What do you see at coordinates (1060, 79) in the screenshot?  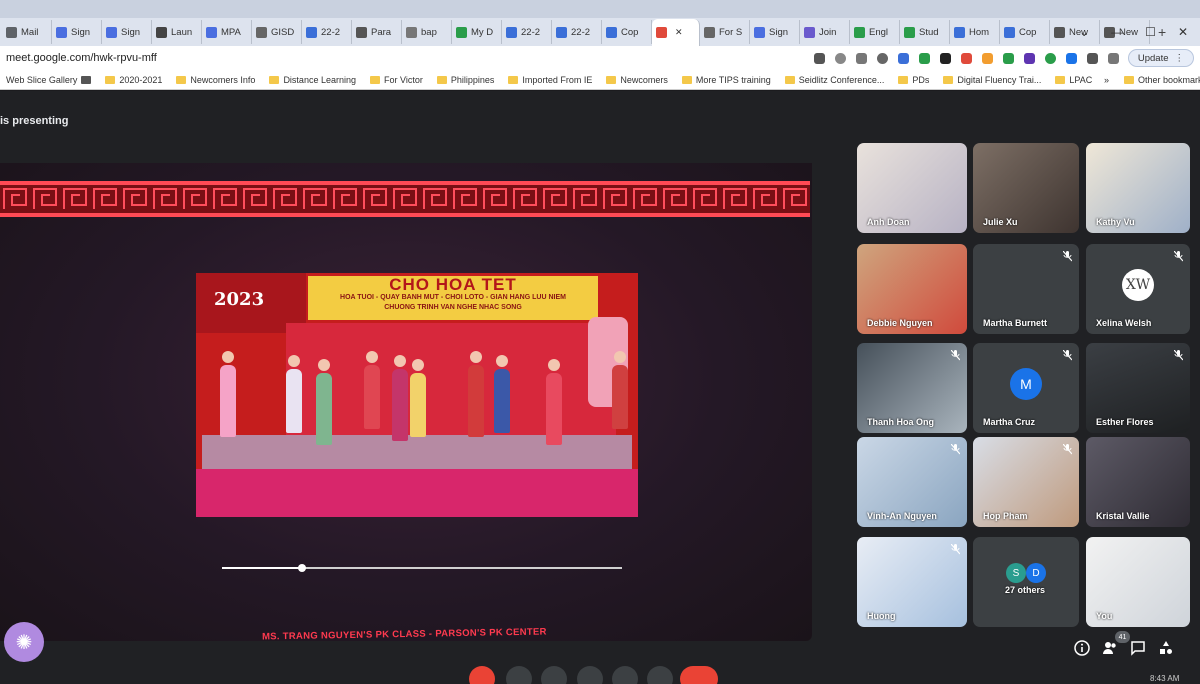 I see `folder-icon` at bounding box center [1060, 79].